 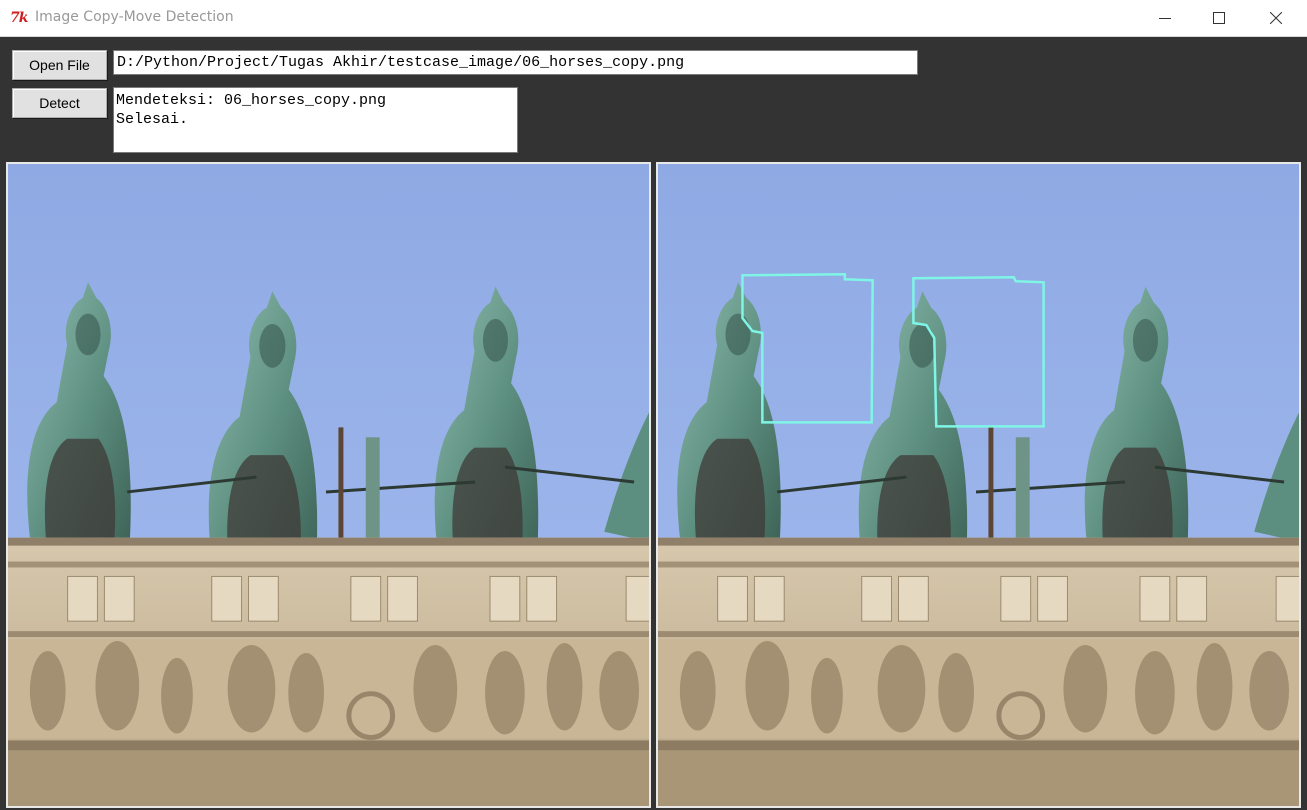 I want to click on log-line: Selesai., so click(x=152, y=119).